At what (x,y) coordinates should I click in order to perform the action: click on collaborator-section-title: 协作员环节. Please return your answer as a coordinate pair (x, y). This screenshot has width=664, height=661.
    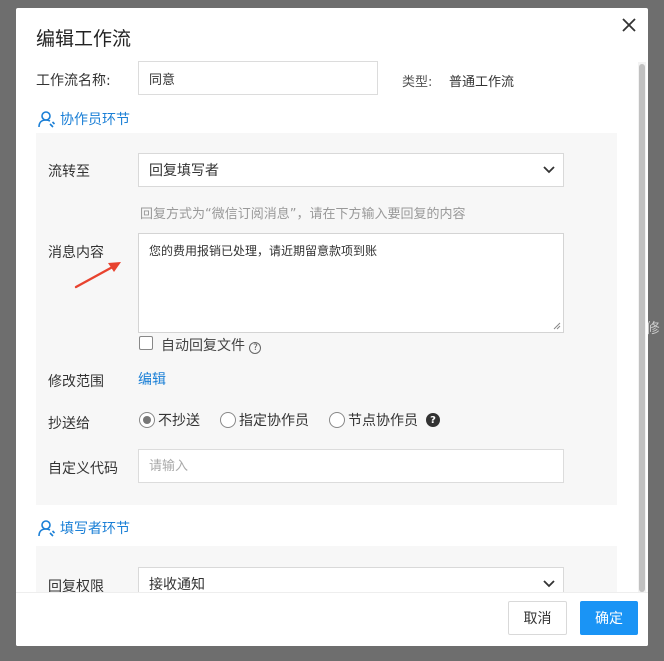
    Looking at the image, I should click on (95, 120).